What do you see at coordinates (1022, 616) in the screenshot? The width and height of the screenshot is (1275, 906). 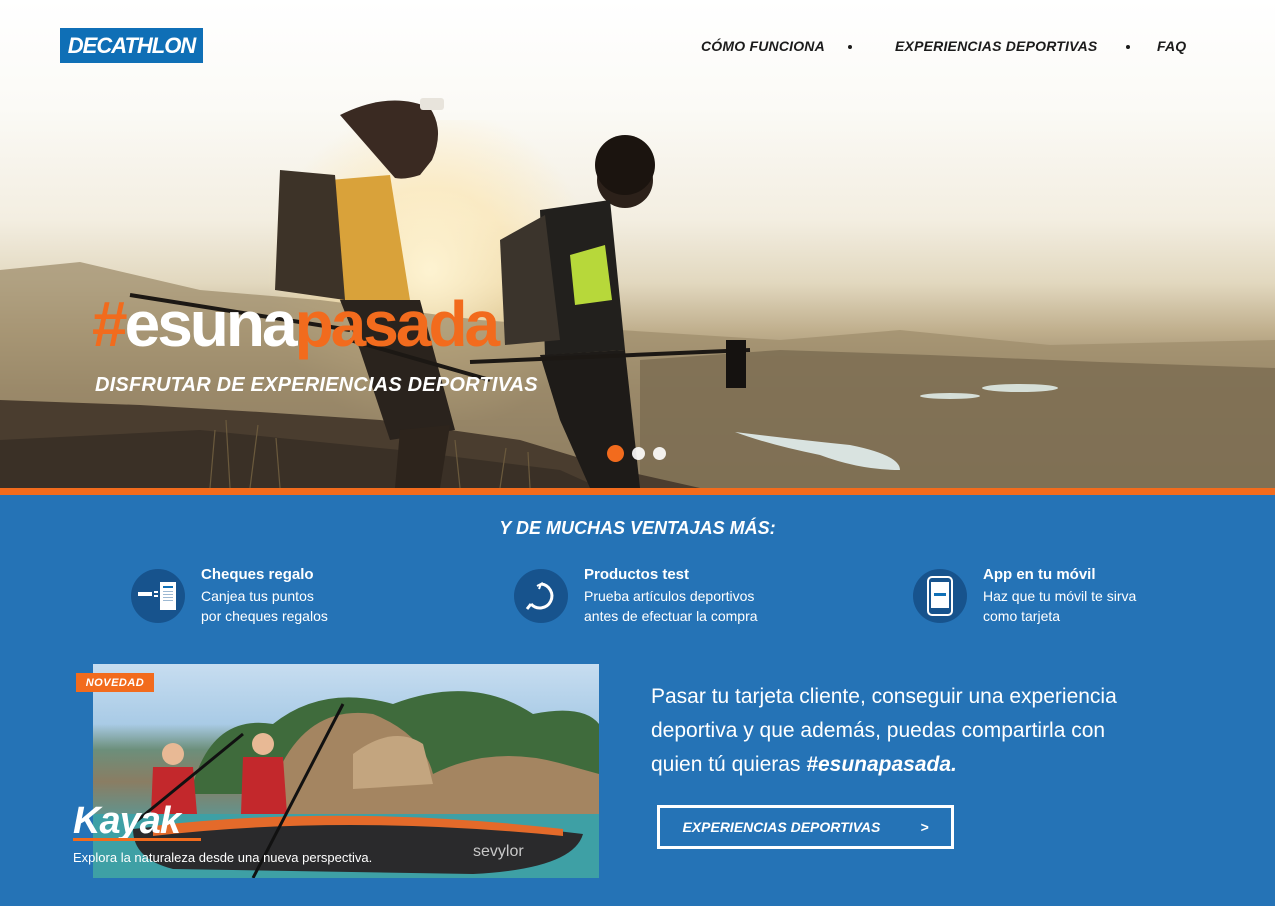 I see `benefit-desc-line2: como tarjeta` at bounding box center [1022, 616].